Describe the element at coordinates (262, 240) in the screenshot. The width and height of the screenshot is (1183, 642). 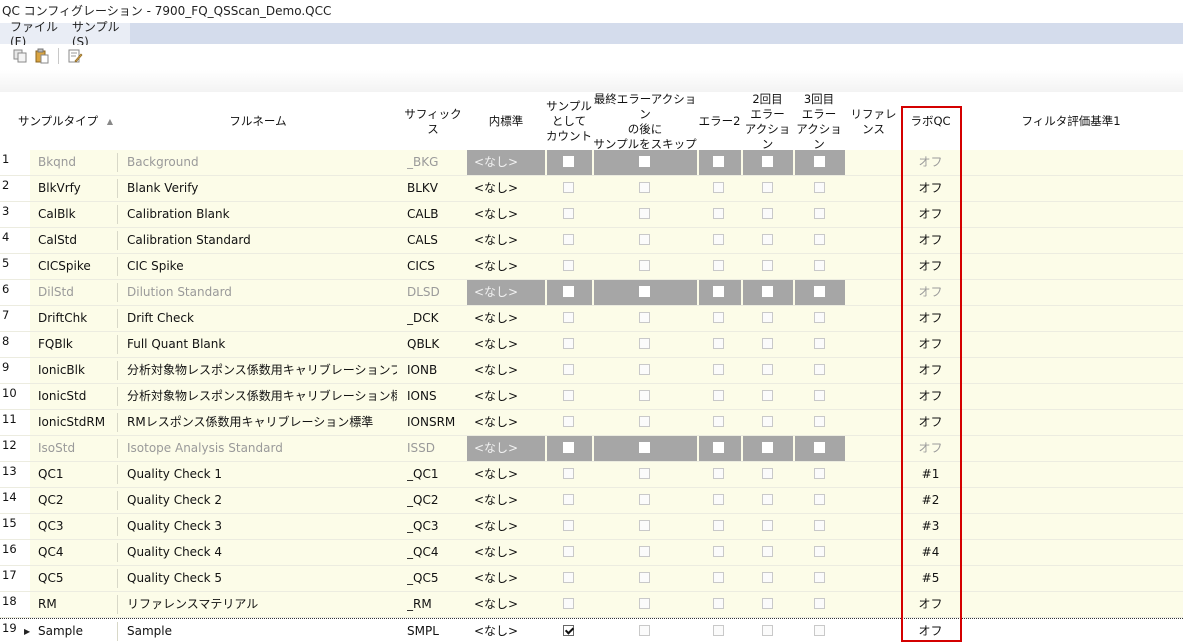
I see `cell-full-name: Calibration Standard` at that location.